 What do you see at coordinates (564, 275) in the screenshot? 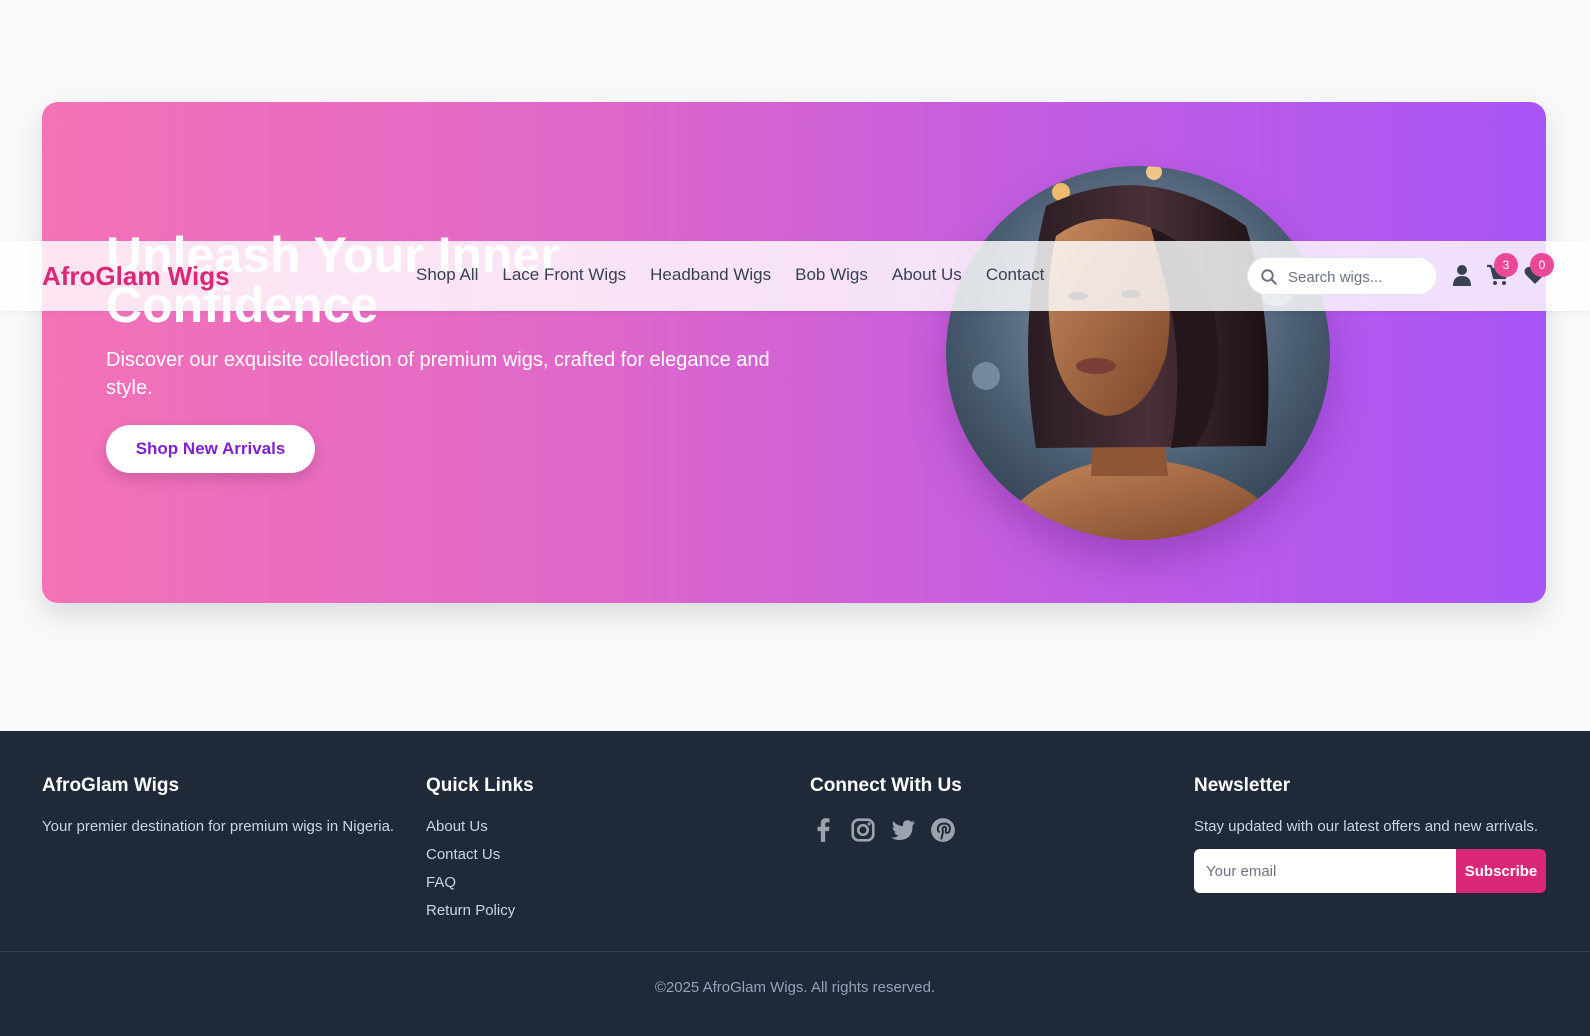
I see `nav-link-lace-front-wigs: Lace Front Wigs` at bounding box center [564, 275].